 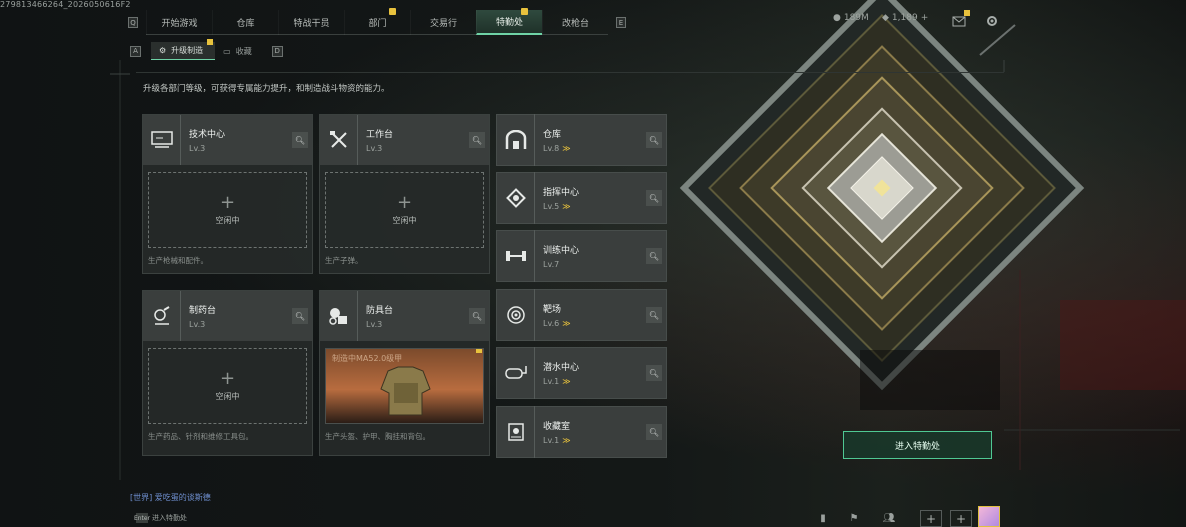 What do you see at coordinates (561, 251) in the screenshot?
I see `facility-title: 训练中心` at bounding box center [561, 251].